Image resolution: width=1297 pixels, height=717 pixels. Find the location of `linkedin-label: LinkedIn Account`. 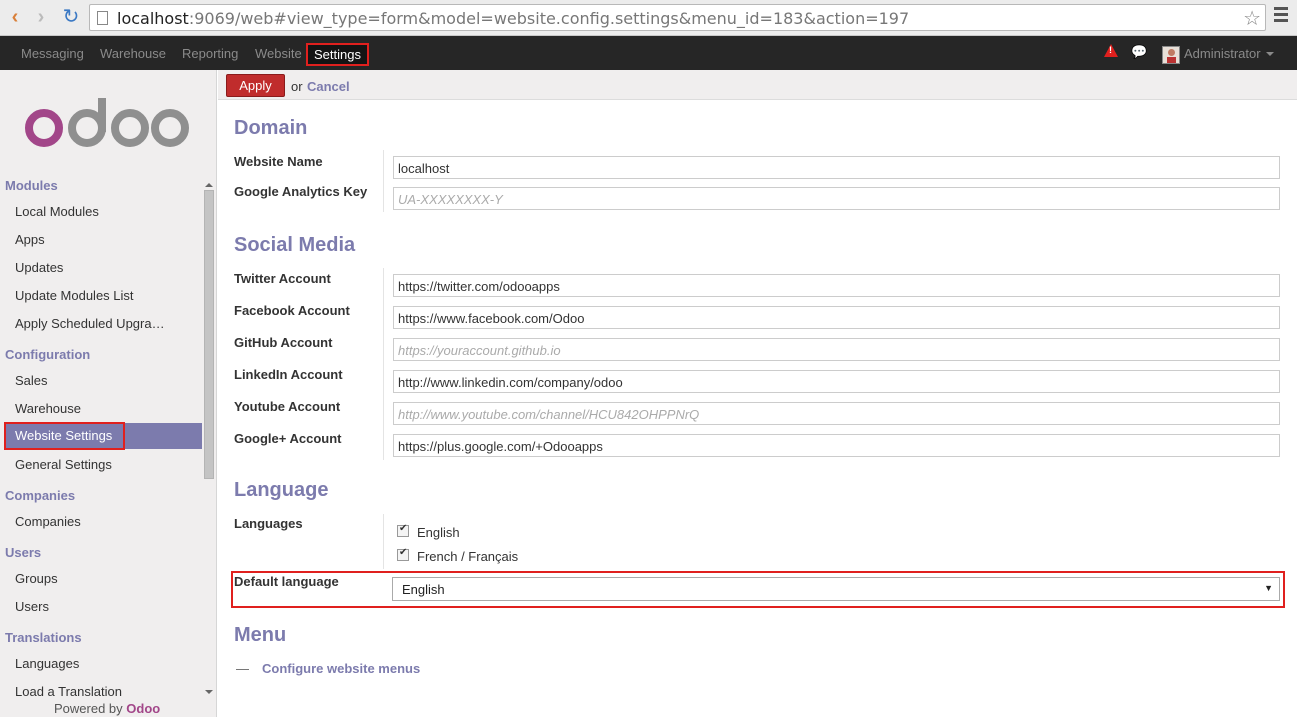

linkedin-label: LinkedIn Account is located at coordinates (288, 374).